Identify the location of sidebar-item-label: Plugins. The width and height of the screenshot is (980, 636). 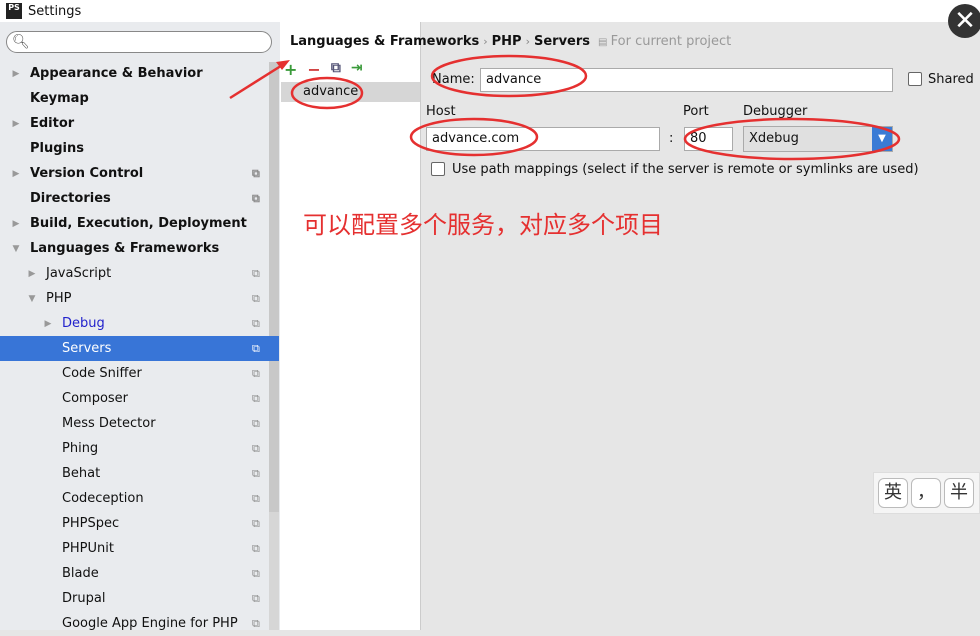
(57, 148).